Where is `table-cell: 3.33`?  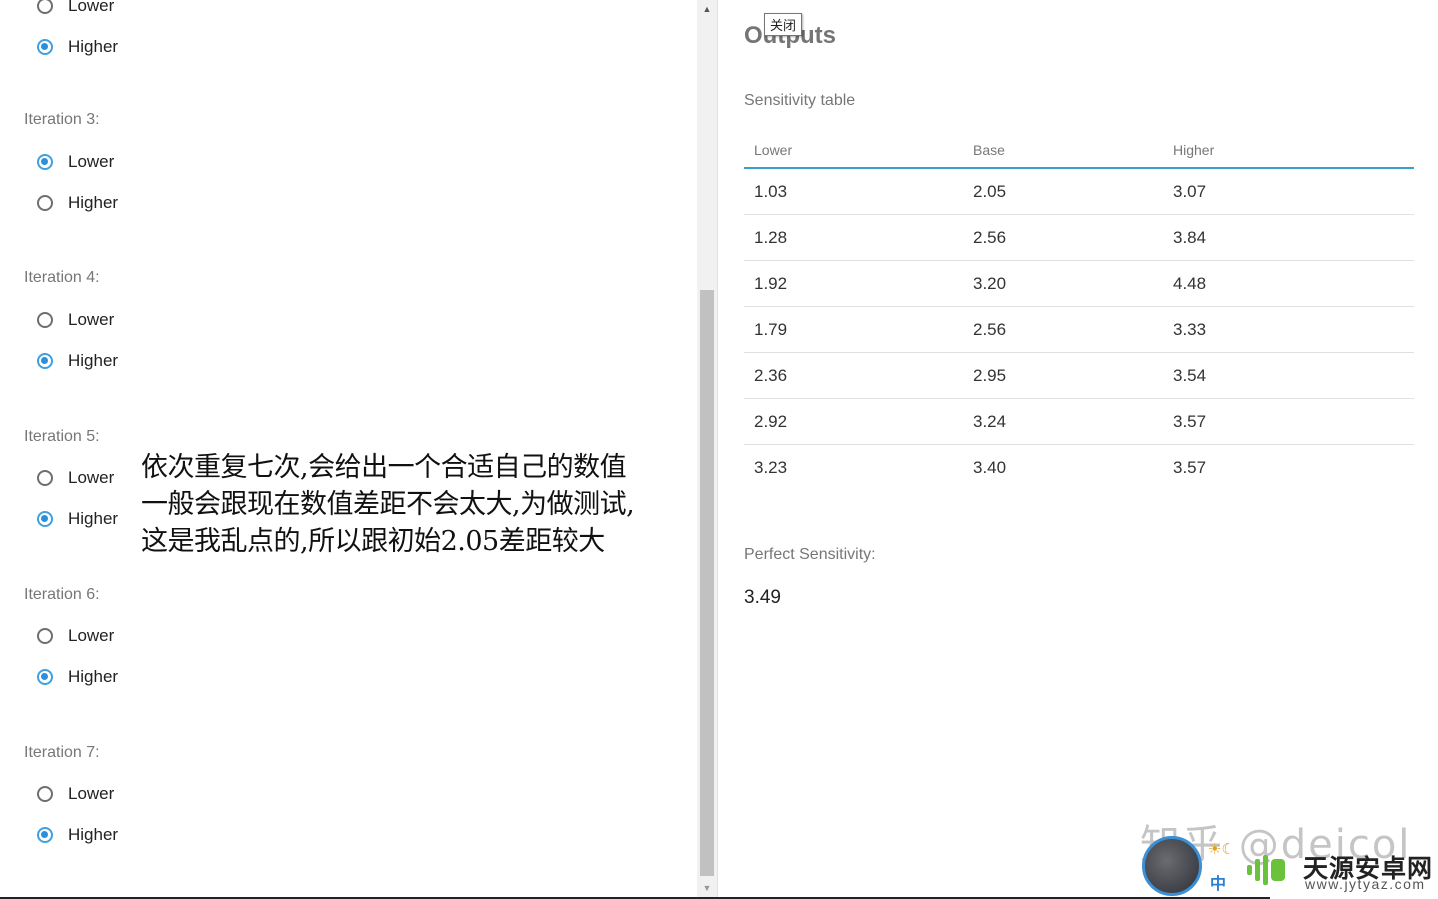
table-cell: 3.33 is located at coordinates (1190, 329).